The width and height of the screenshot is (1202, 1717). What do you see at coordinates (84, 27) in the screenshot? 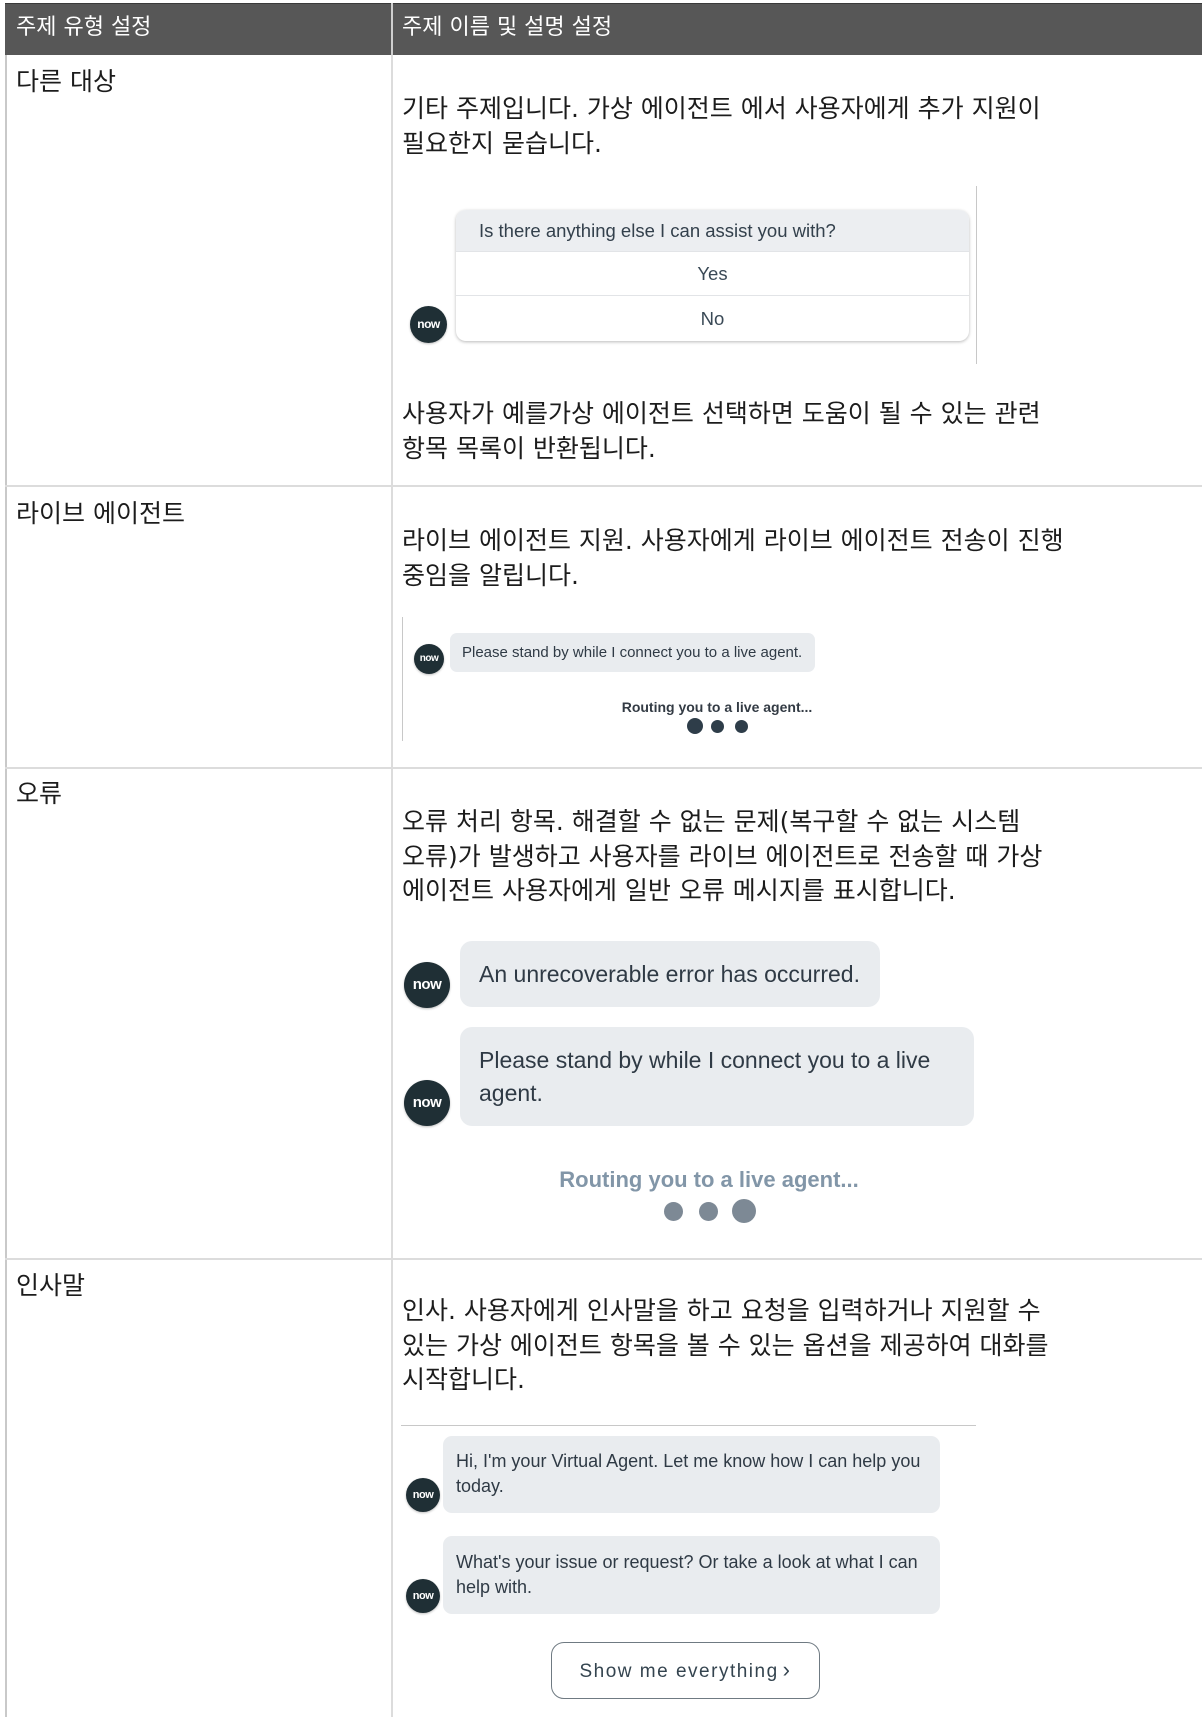
I see `header-topic-type: 주제 유형 설정` at bounding box center [84, 27].